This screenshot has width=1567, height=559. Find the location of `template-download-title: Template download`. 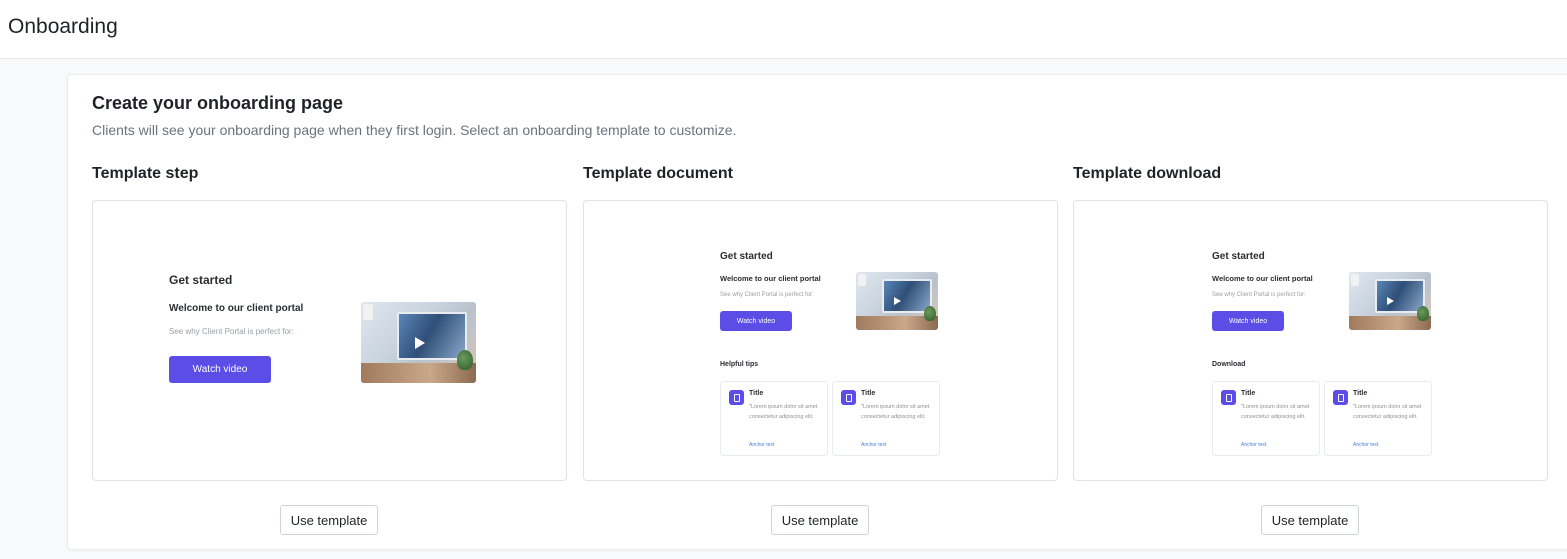

template-download-title: Template download is located at coordinates (1147, 173).